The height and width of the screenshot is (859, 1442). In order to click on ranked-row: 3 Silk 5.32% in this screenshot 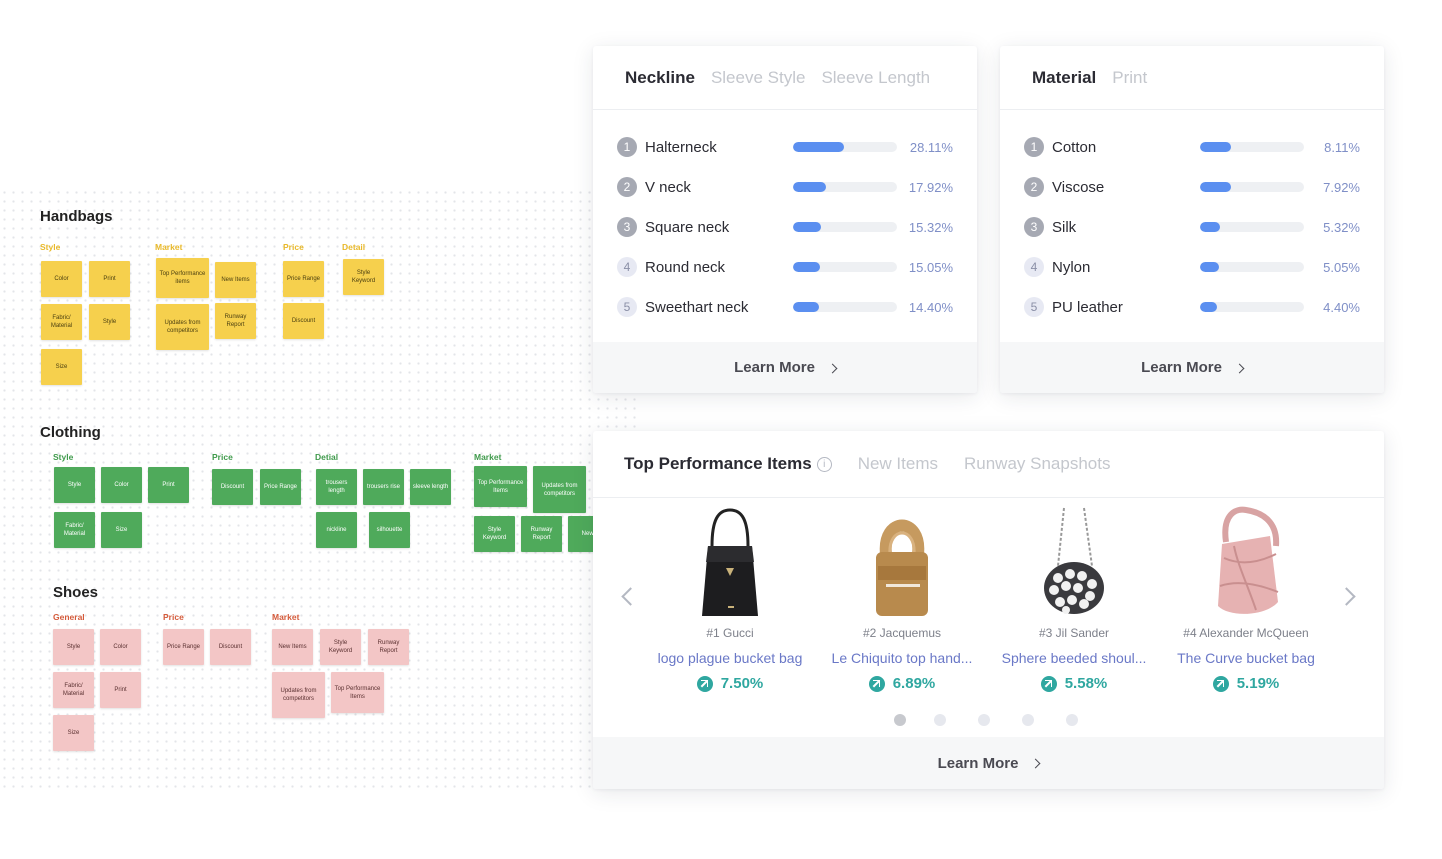, I will do `click(1192, 227)`.